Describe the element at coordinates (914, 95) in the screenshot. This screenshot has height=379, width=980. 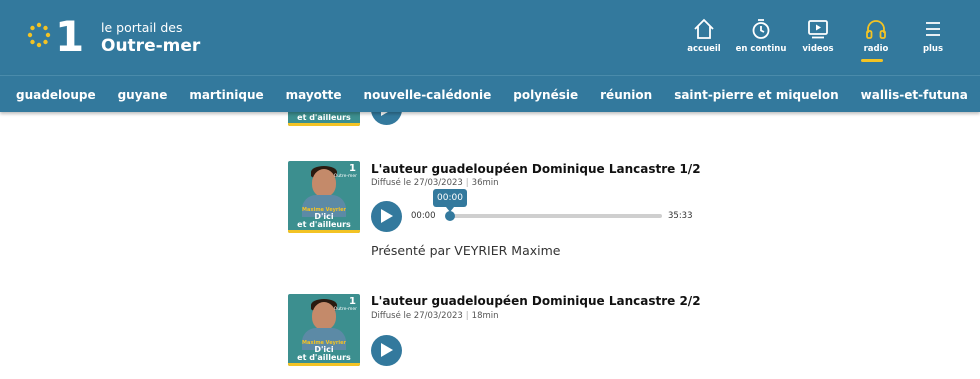
I see `territory-link: wallis-et-futuna` at that location.